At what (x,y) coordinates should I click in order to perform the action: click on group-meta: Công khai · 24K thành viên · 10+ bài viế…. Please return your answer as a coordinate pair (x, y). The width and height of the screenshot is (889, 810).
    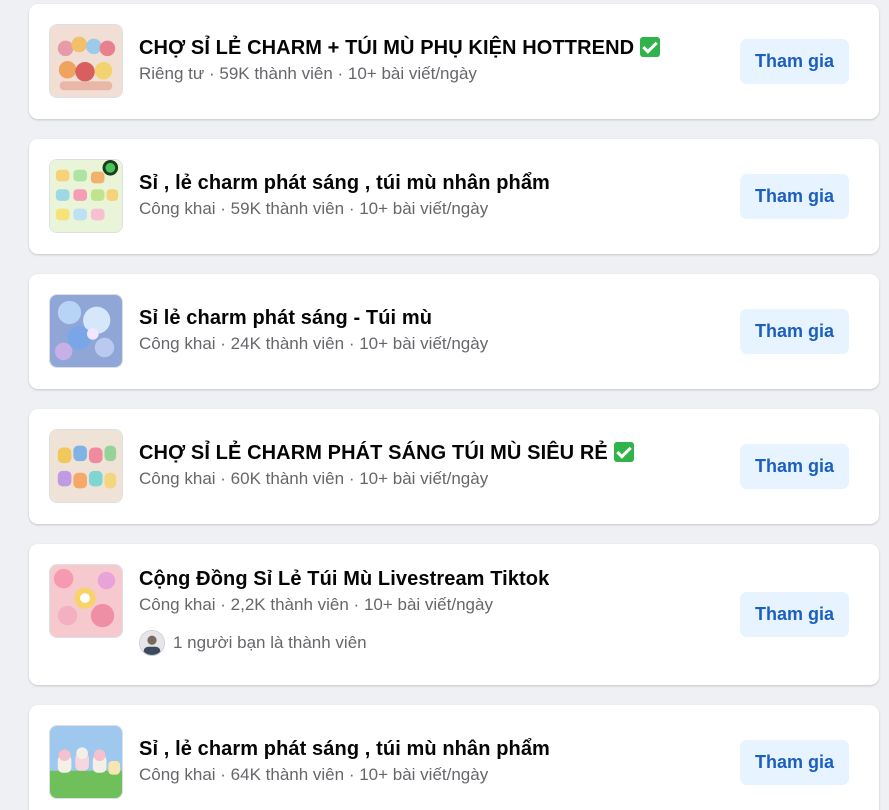
    Looking at the image, I should click on (314, 343).